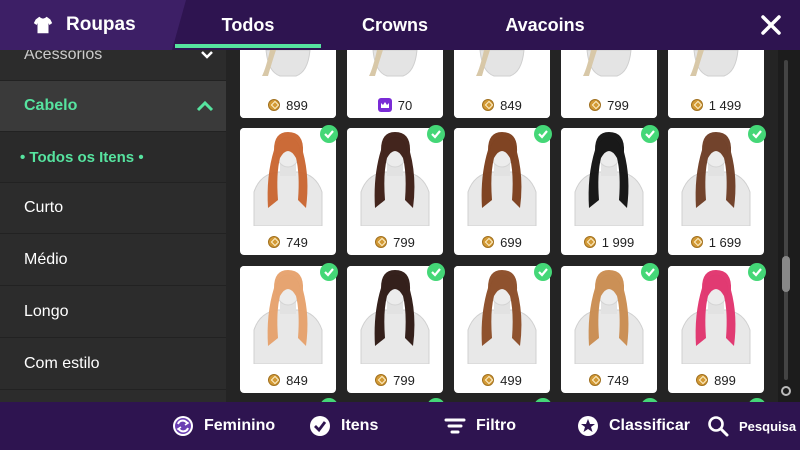 This screenshot has width=800, height=450. I want to click on sidebar-item-todos-os-itens: • Todos os Itens •, so click(113, 157).